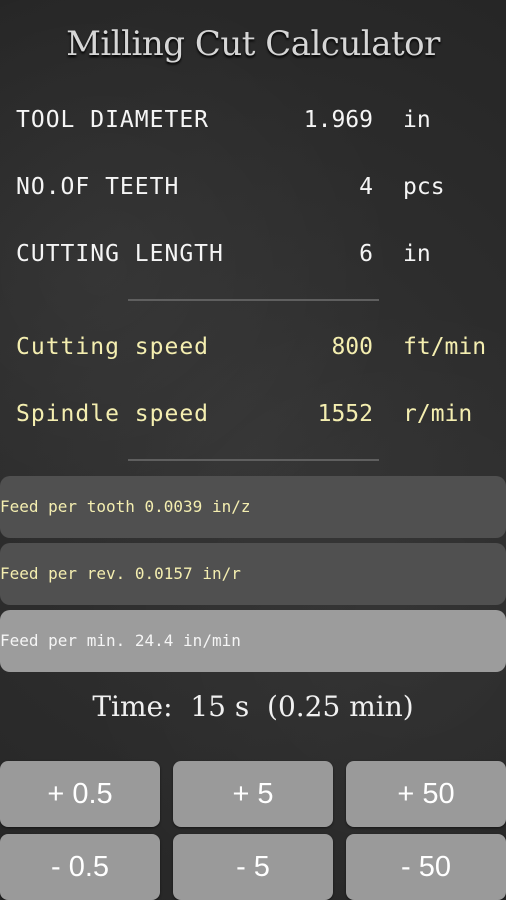  What do you see at coordinates (253, 574) in the screenshot?
I see `feed-per-rev-row: Feed per rev. 0.0157 in/r` at bounding box center [253, 574].